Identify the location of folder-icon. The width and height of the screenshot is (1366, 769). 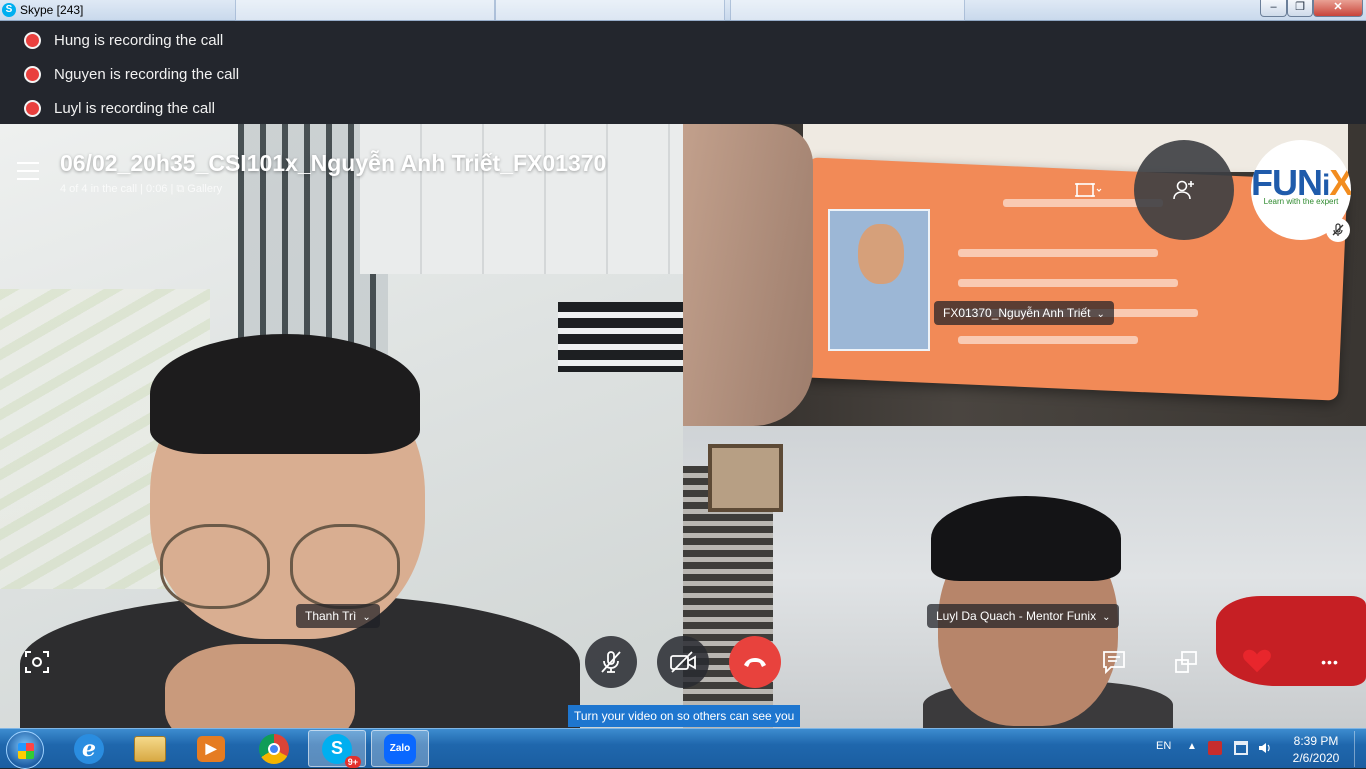
(150, 748).